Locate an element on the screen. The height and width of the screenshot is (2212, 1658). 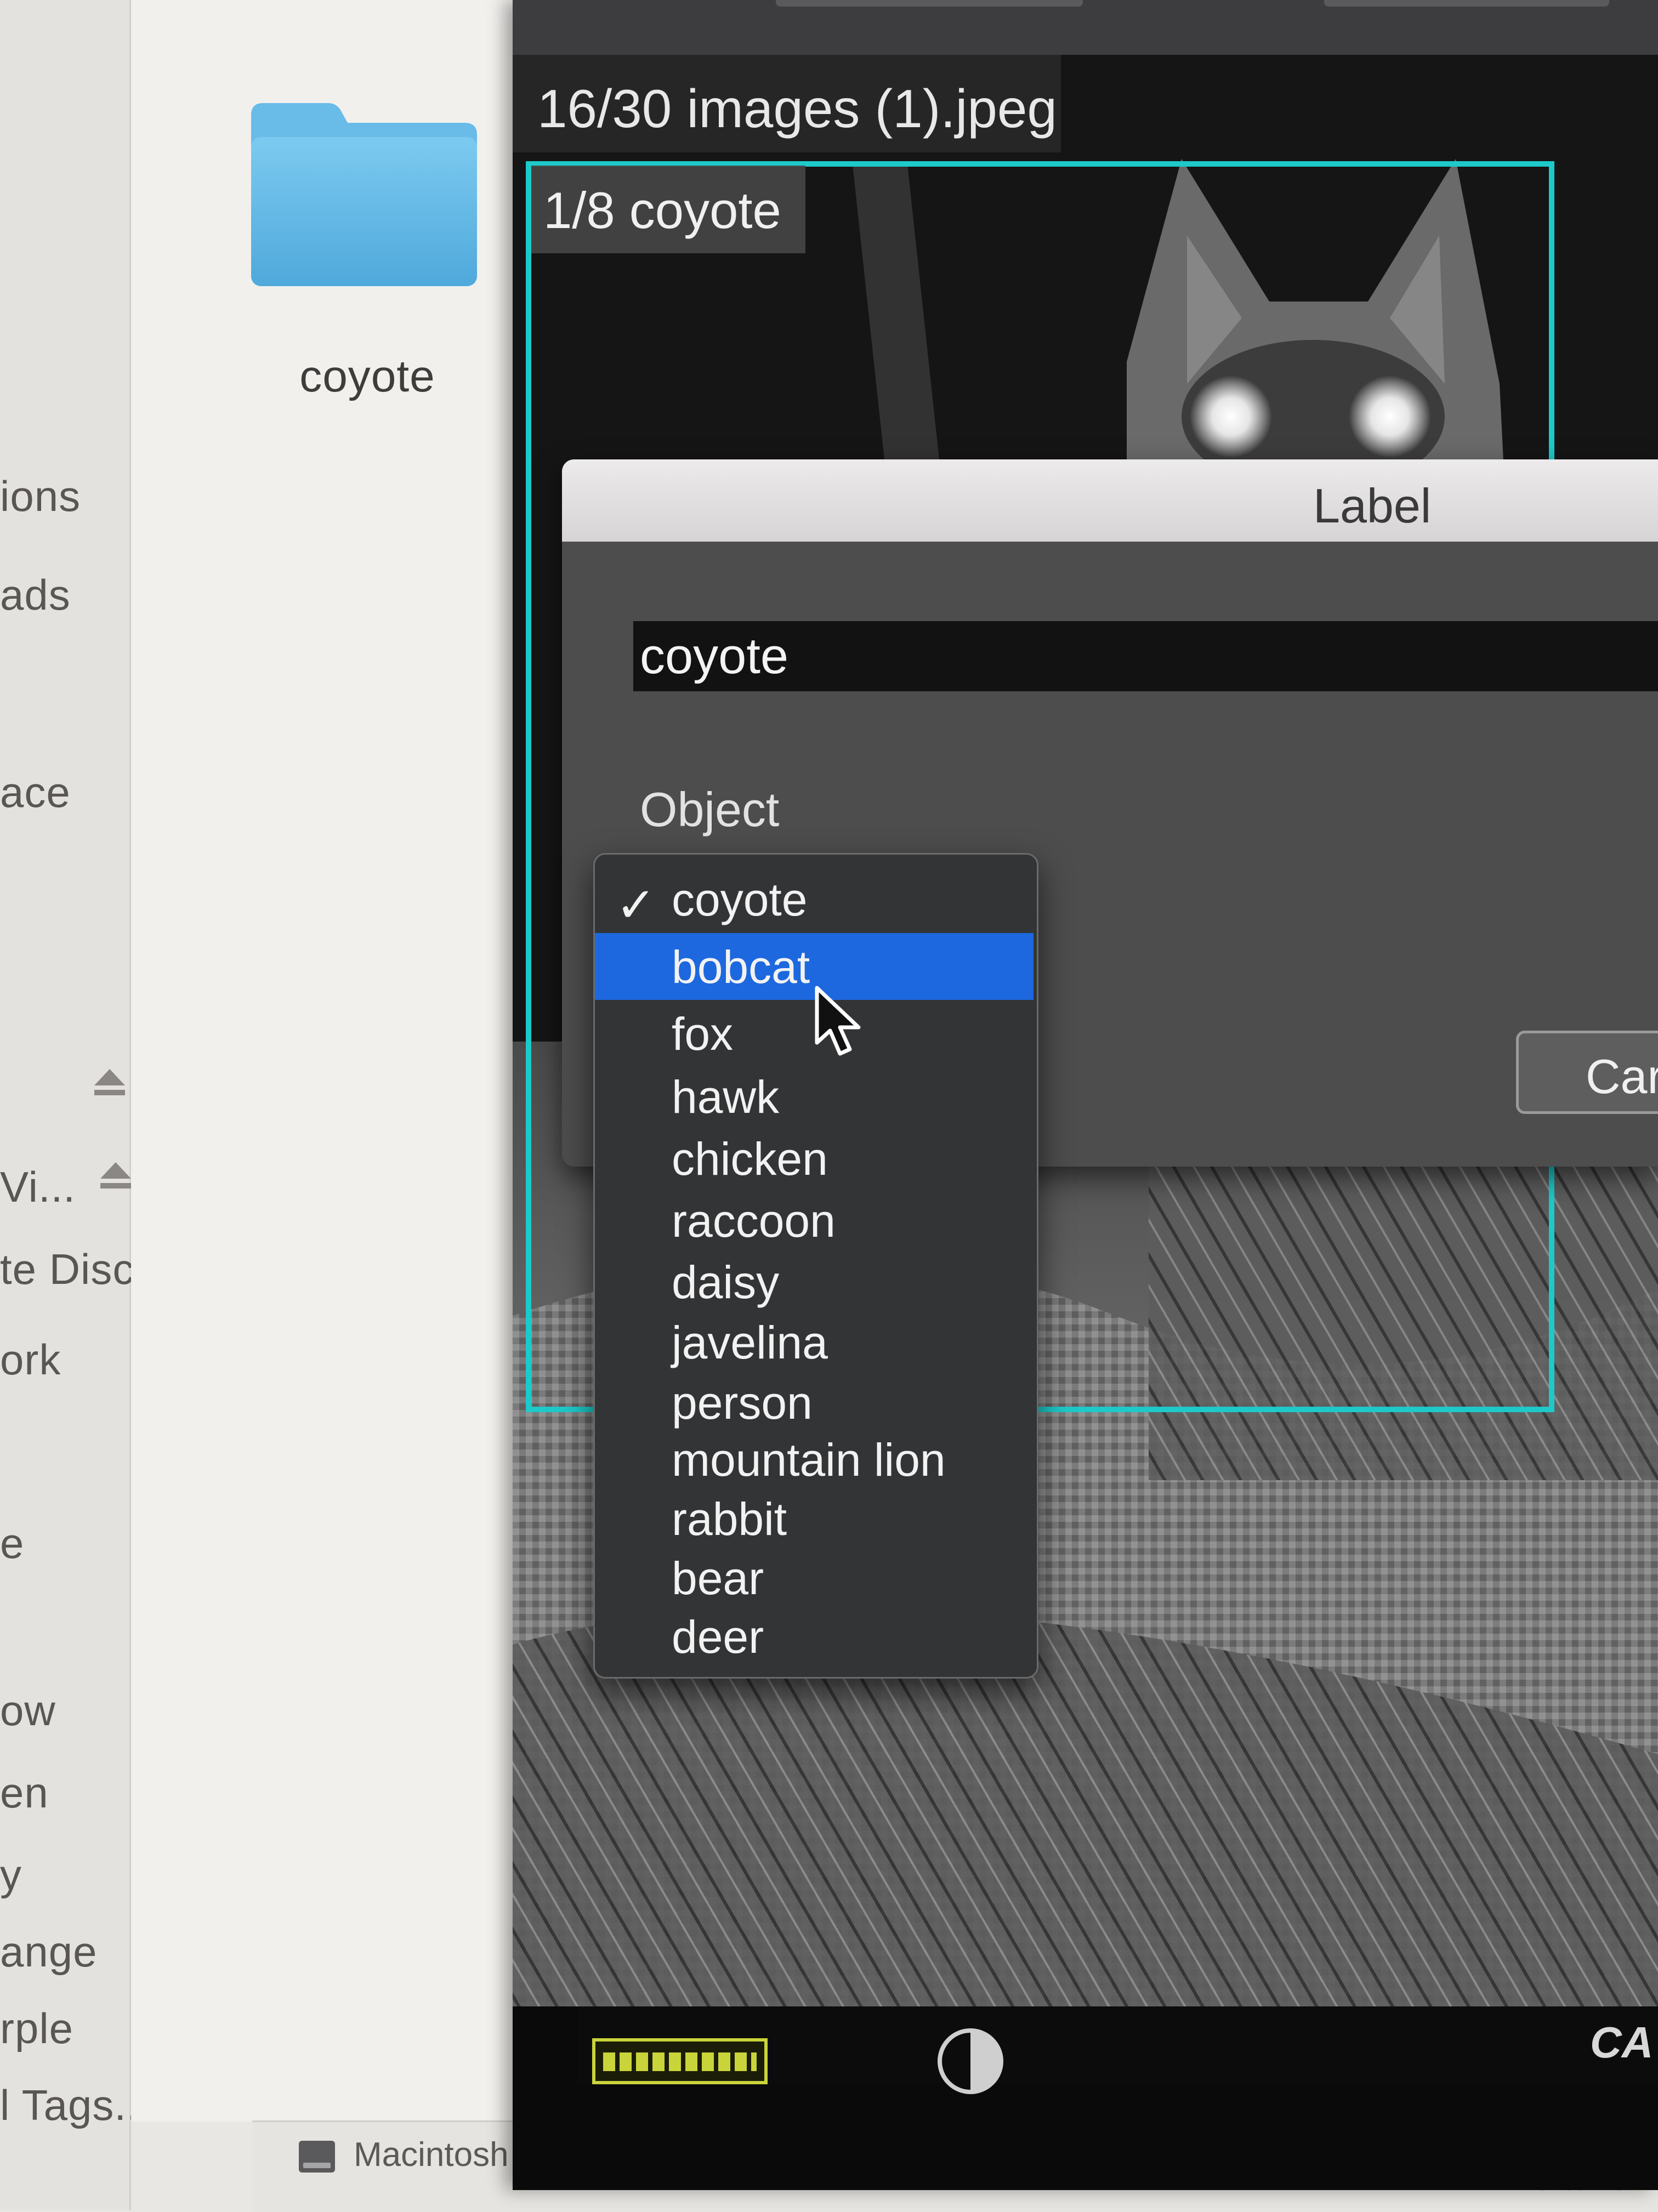
image-counter: 16/30 images (1).jpeg is located at coordinates (787, 103).